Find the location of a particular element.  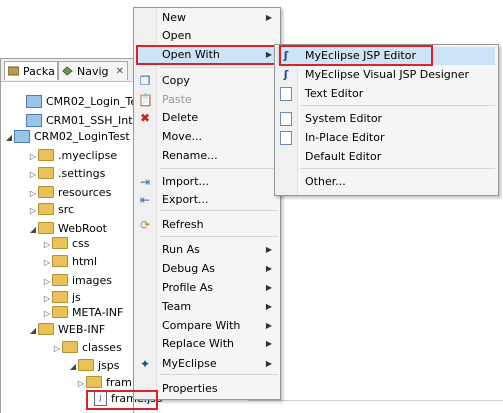

submenu-item-label: System Editor is located at coordinates (344, 118).